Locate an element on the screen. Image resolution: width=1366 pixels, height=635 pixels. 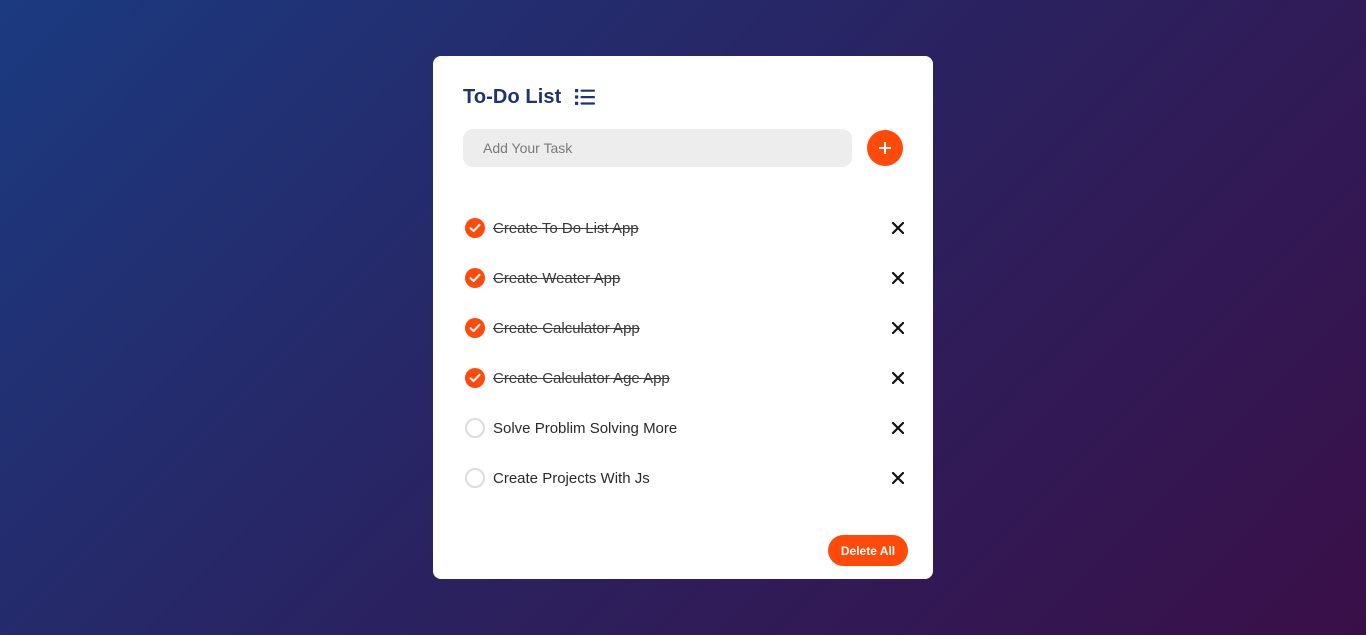
task-input-wrapper is located at coordinates (657, 148).